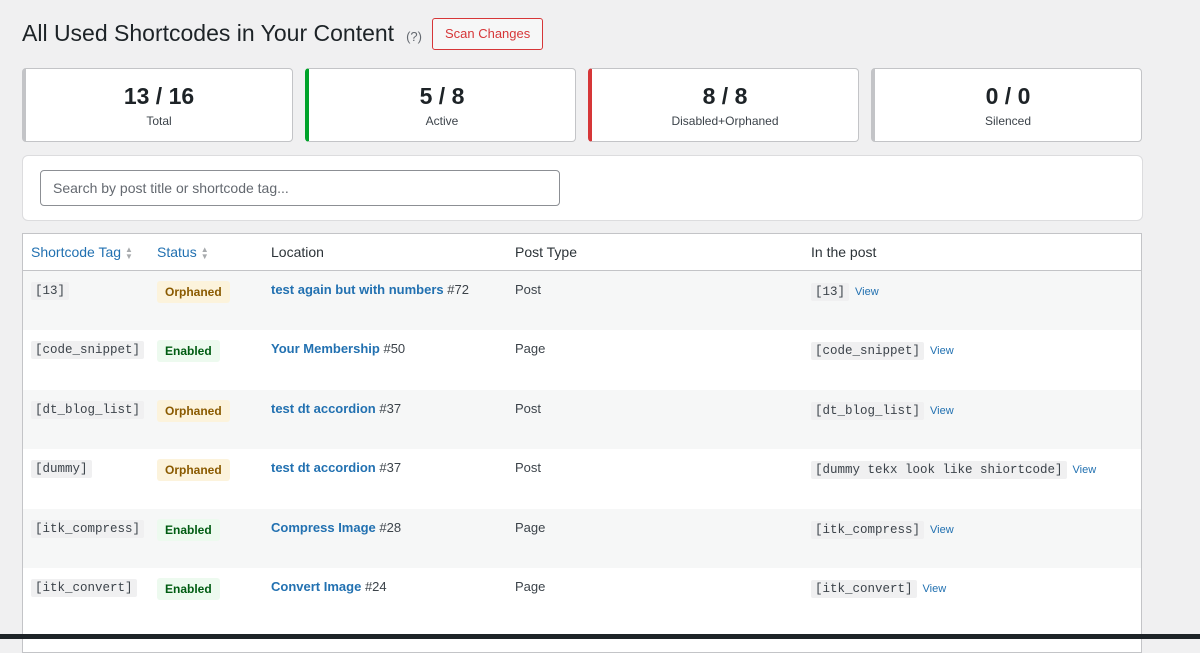 Image resolution: width=1200 pixels, height=653 pixels. What do you see at coordinates (214, 252) in the screenshot?
I see `col-status: Status ▲ ▼` at bounding box center [214, 252].